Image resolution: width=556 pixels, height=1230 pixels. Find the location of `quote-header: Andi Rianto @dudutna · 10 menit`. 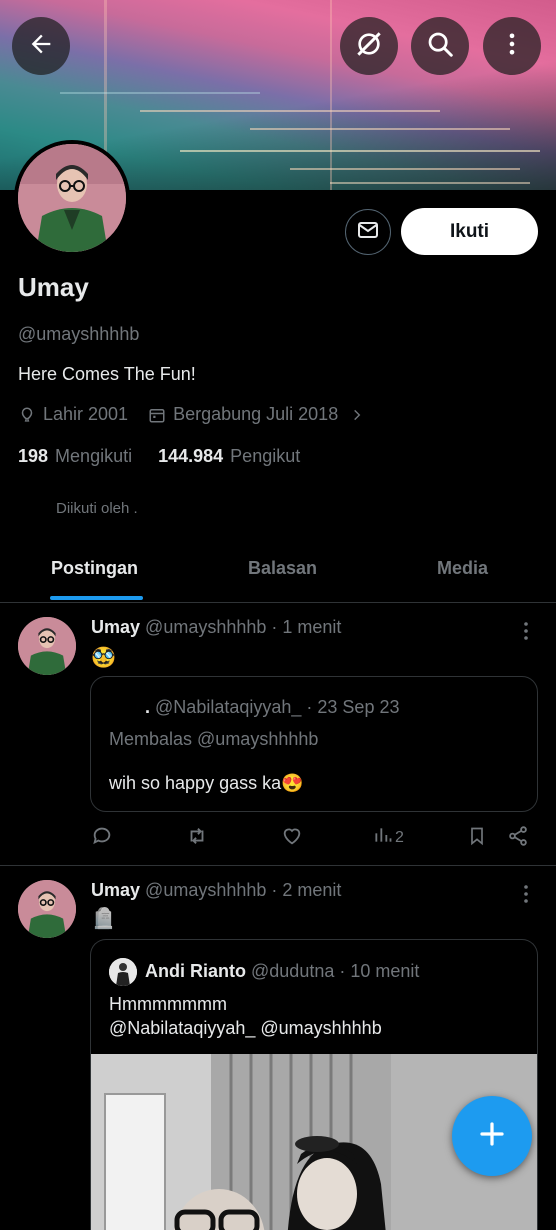

quote-header: Andi Rianto @dudutna · 10 menit is located at coordinates (282, 971).